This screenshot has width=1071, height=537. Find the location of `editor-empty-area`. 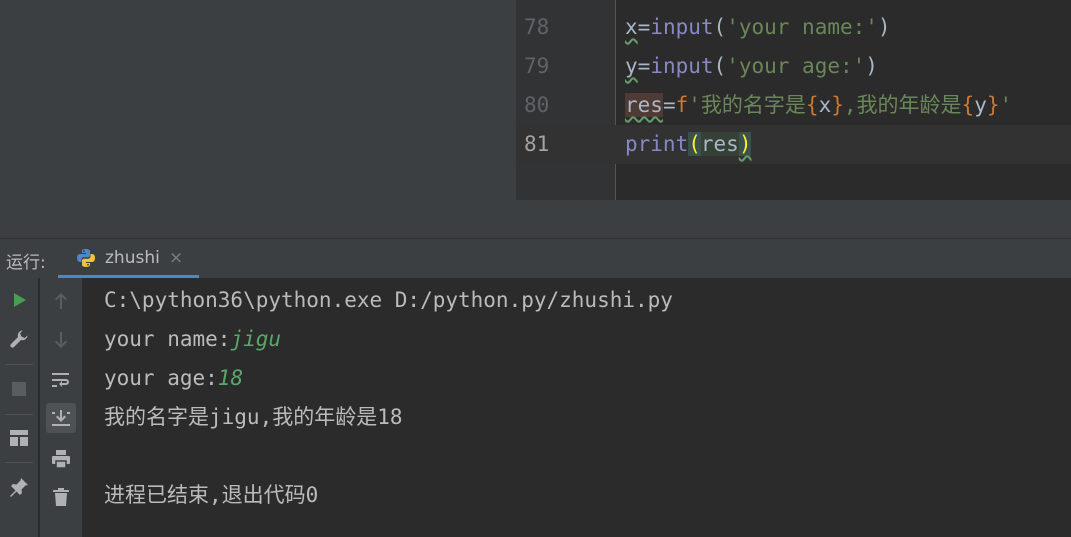

editor-empty-area is located at coordinates (793, 219).